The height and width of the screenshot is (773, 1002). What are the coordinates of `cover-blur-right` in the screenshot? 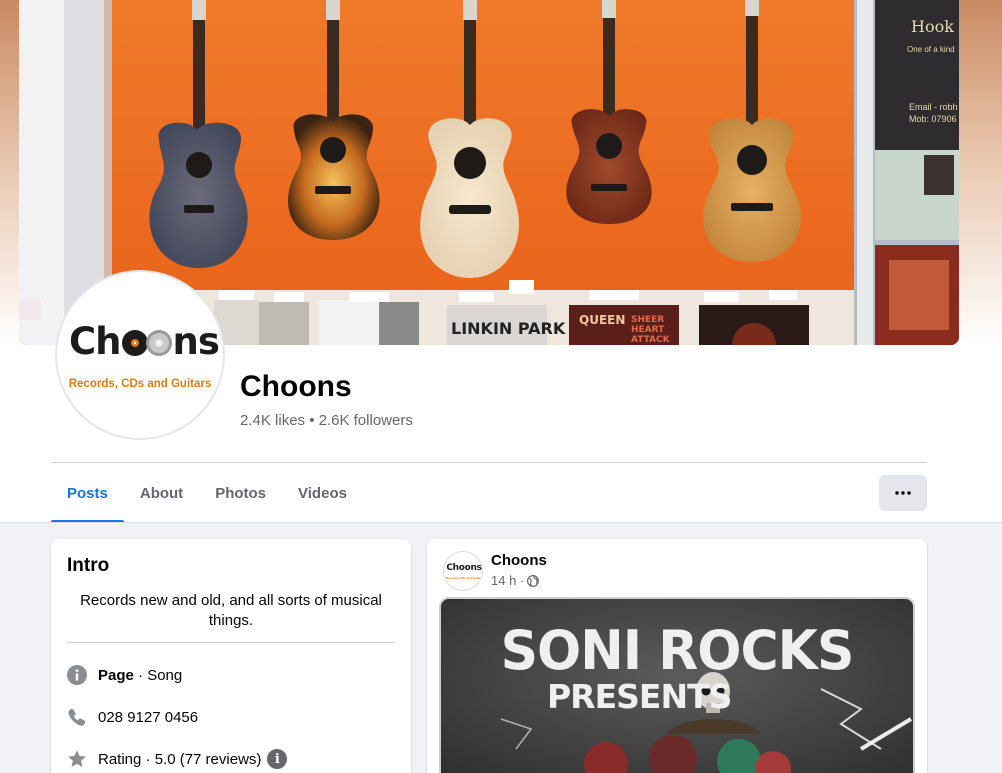 It's located at (980, 172).